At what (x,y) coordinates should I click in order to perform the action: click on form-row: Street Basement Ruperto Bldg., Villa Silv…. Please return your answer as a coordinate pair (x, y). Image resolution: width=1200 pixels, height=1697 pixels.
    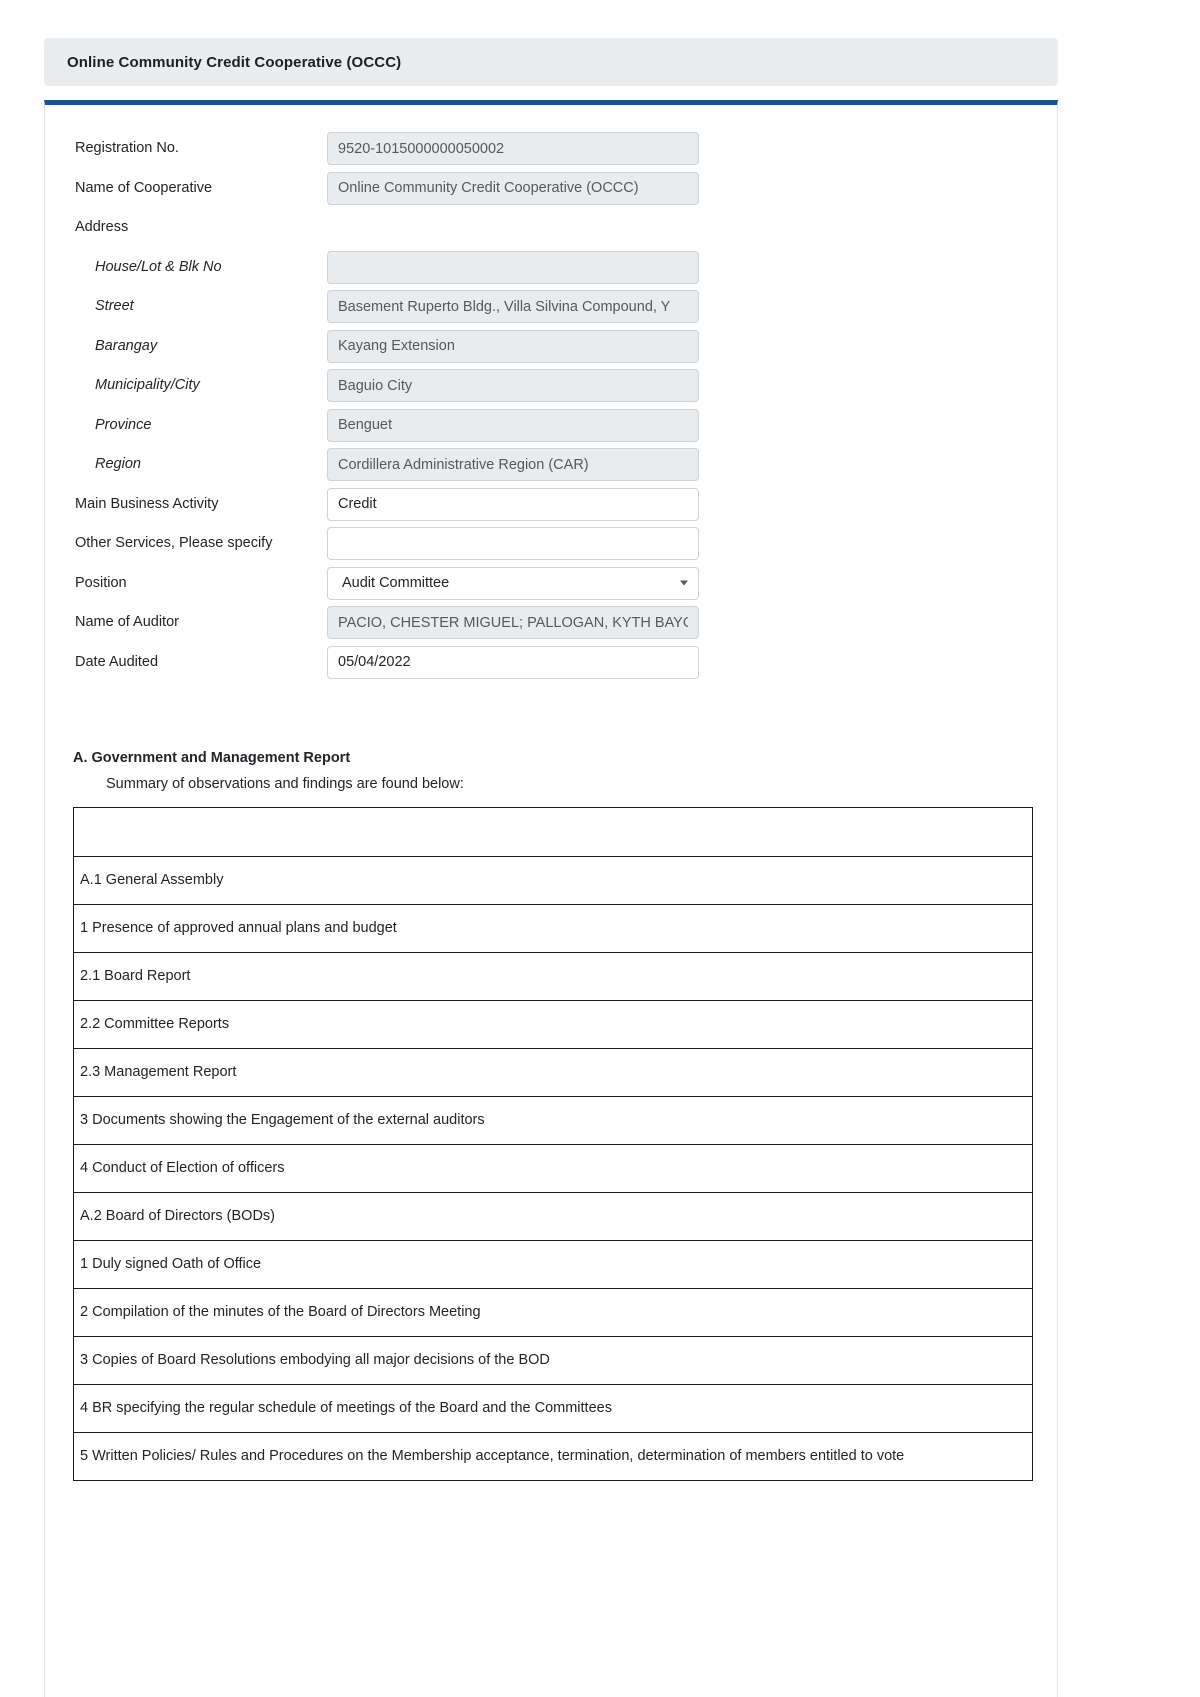
    Looking at the image, I should click on (405, 307).